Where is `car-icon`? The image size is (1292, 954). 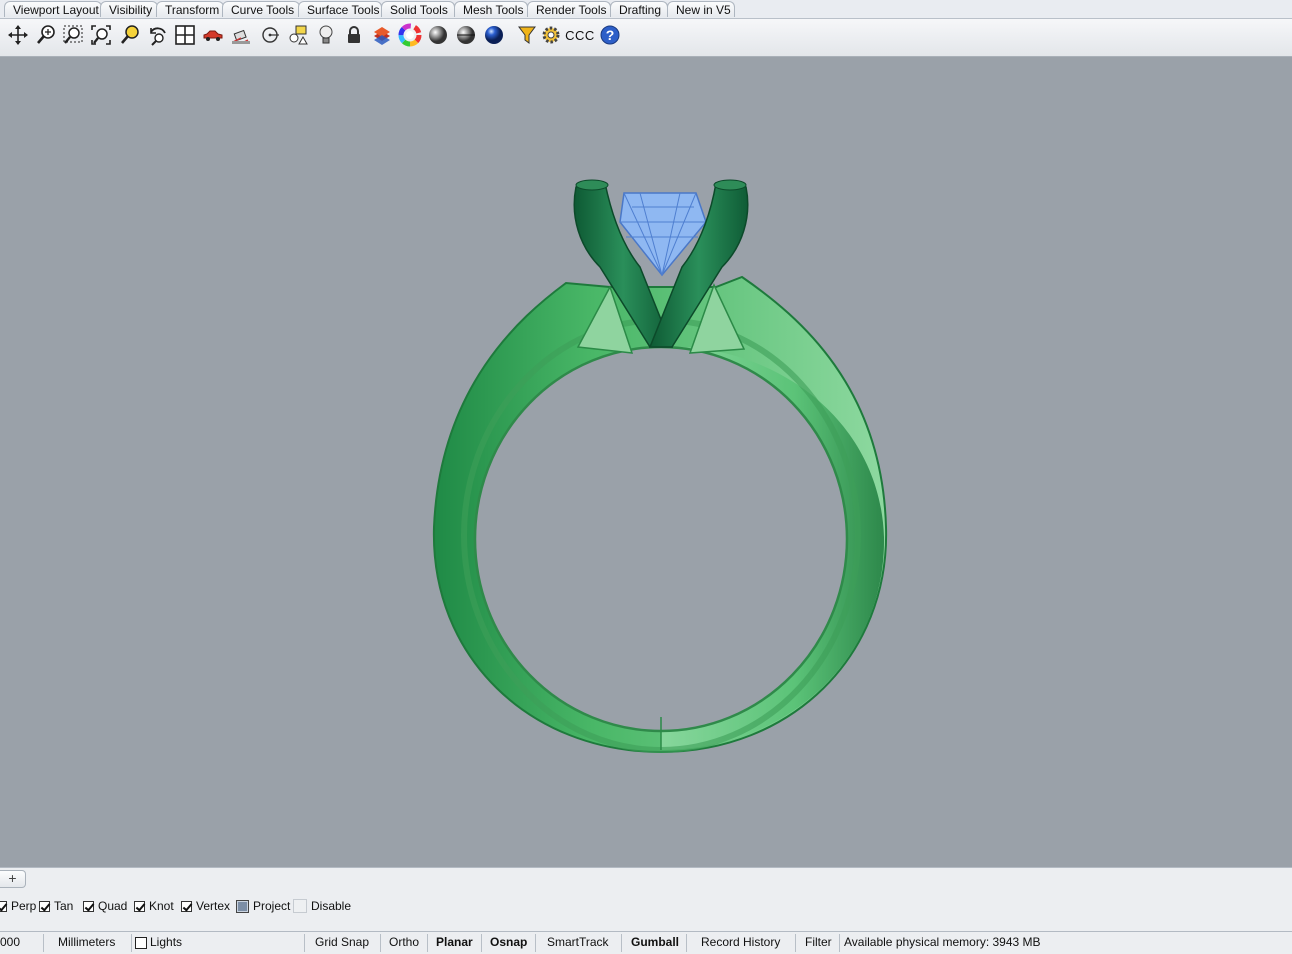 car-icon is located at coordinates (213, 35).